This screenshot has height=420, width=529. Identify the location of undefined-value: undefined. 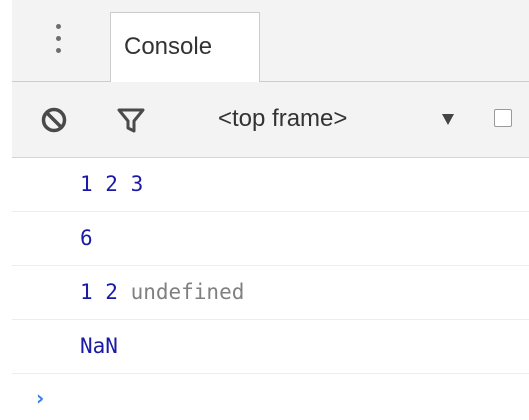
(187, 292).